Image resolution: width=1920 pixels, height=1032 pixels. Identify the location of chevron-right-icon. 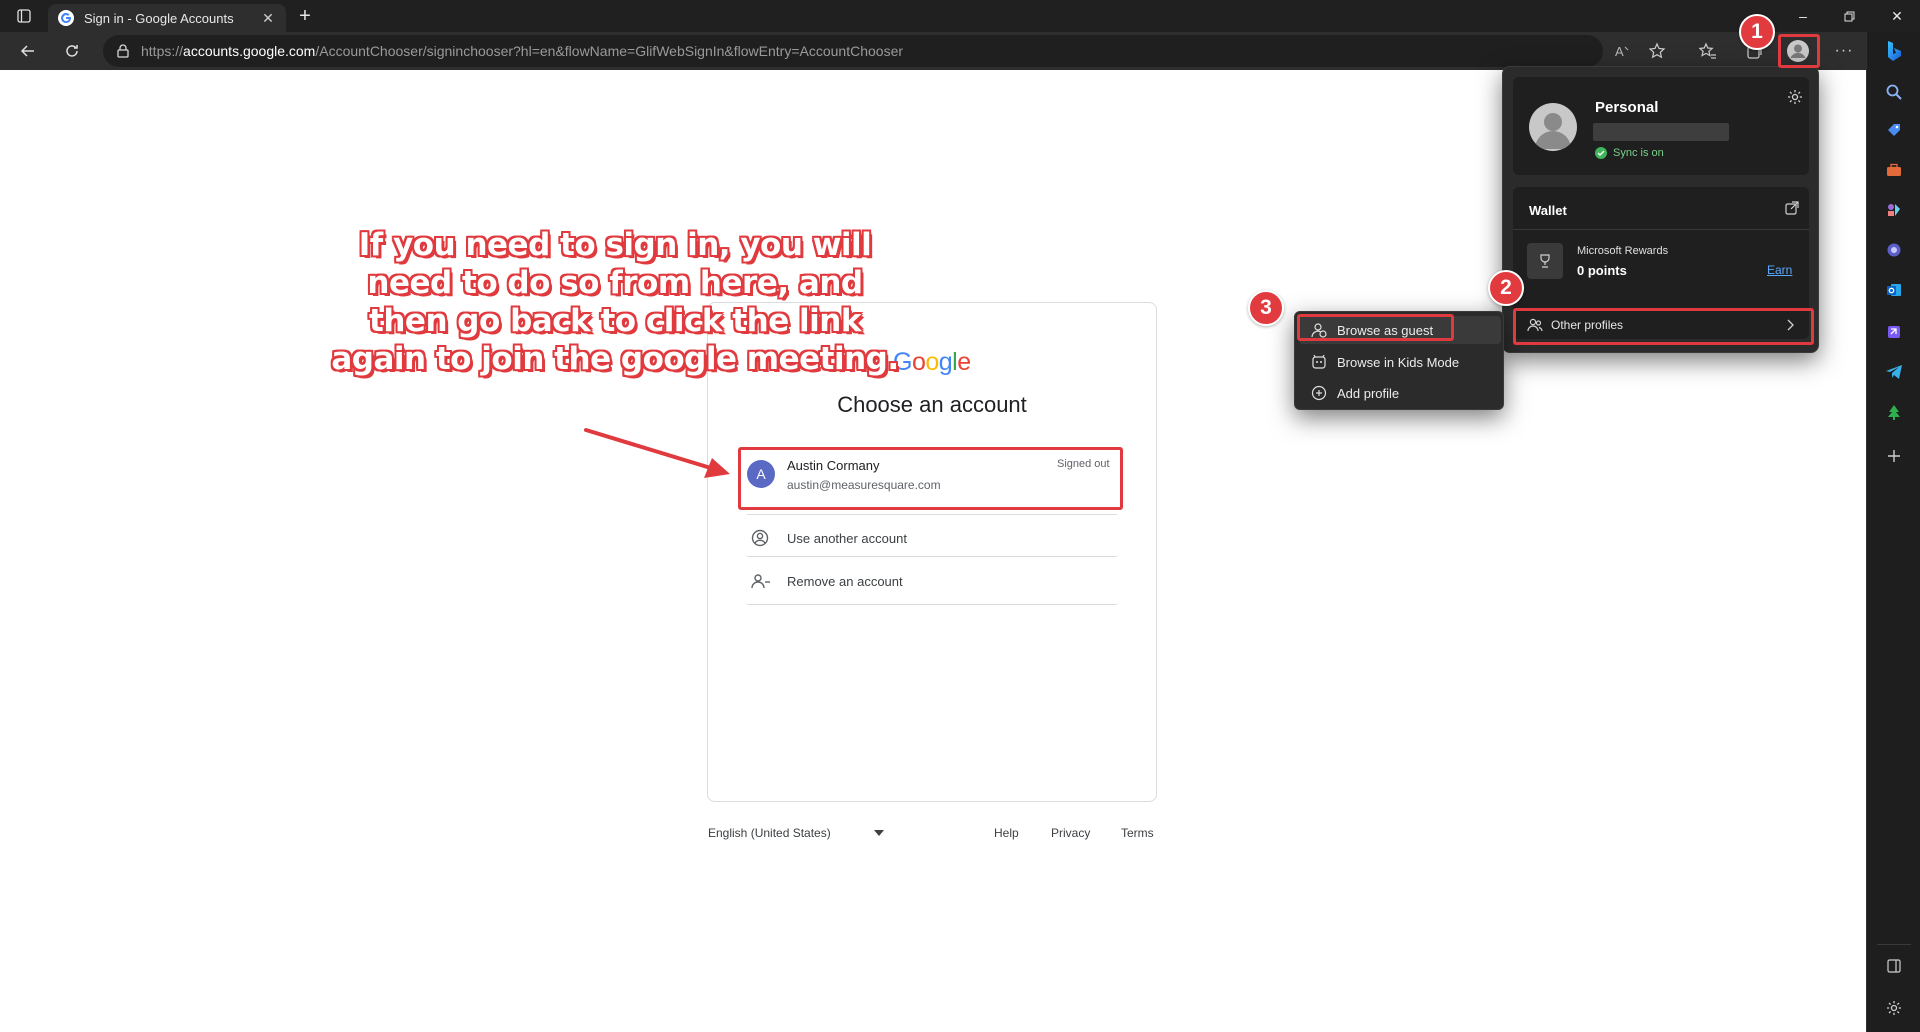
(1791, 325).